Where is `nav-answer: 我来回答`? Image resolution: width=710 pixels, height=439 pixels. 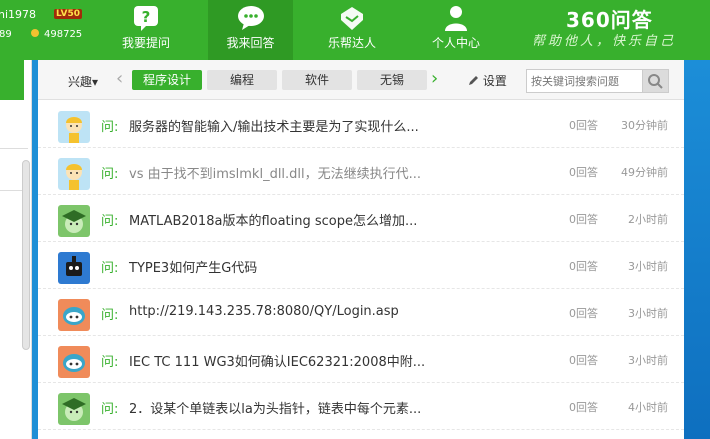
nav-answer: 我来回答 is located at coordinates (250, 30).